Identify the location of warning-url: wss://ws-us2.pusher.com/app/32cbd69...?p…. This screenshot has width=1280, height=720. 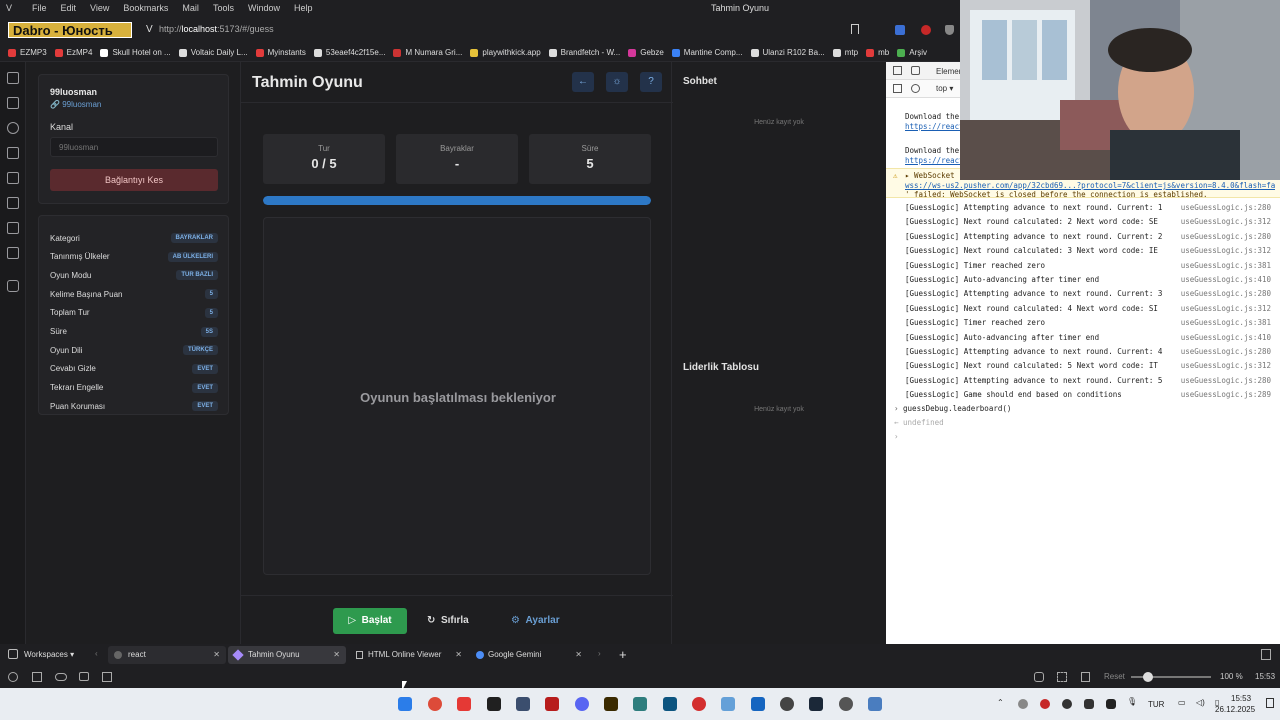
(1090, 185).